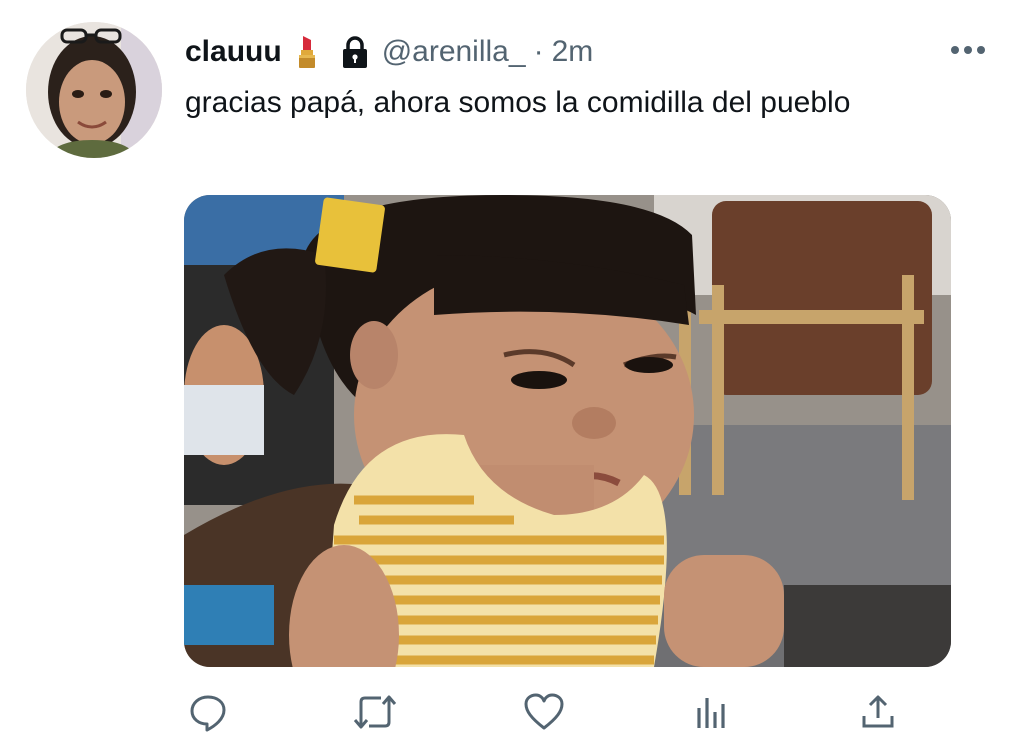  I want to click on user-handle: @arenilla_, so click(454, 52).